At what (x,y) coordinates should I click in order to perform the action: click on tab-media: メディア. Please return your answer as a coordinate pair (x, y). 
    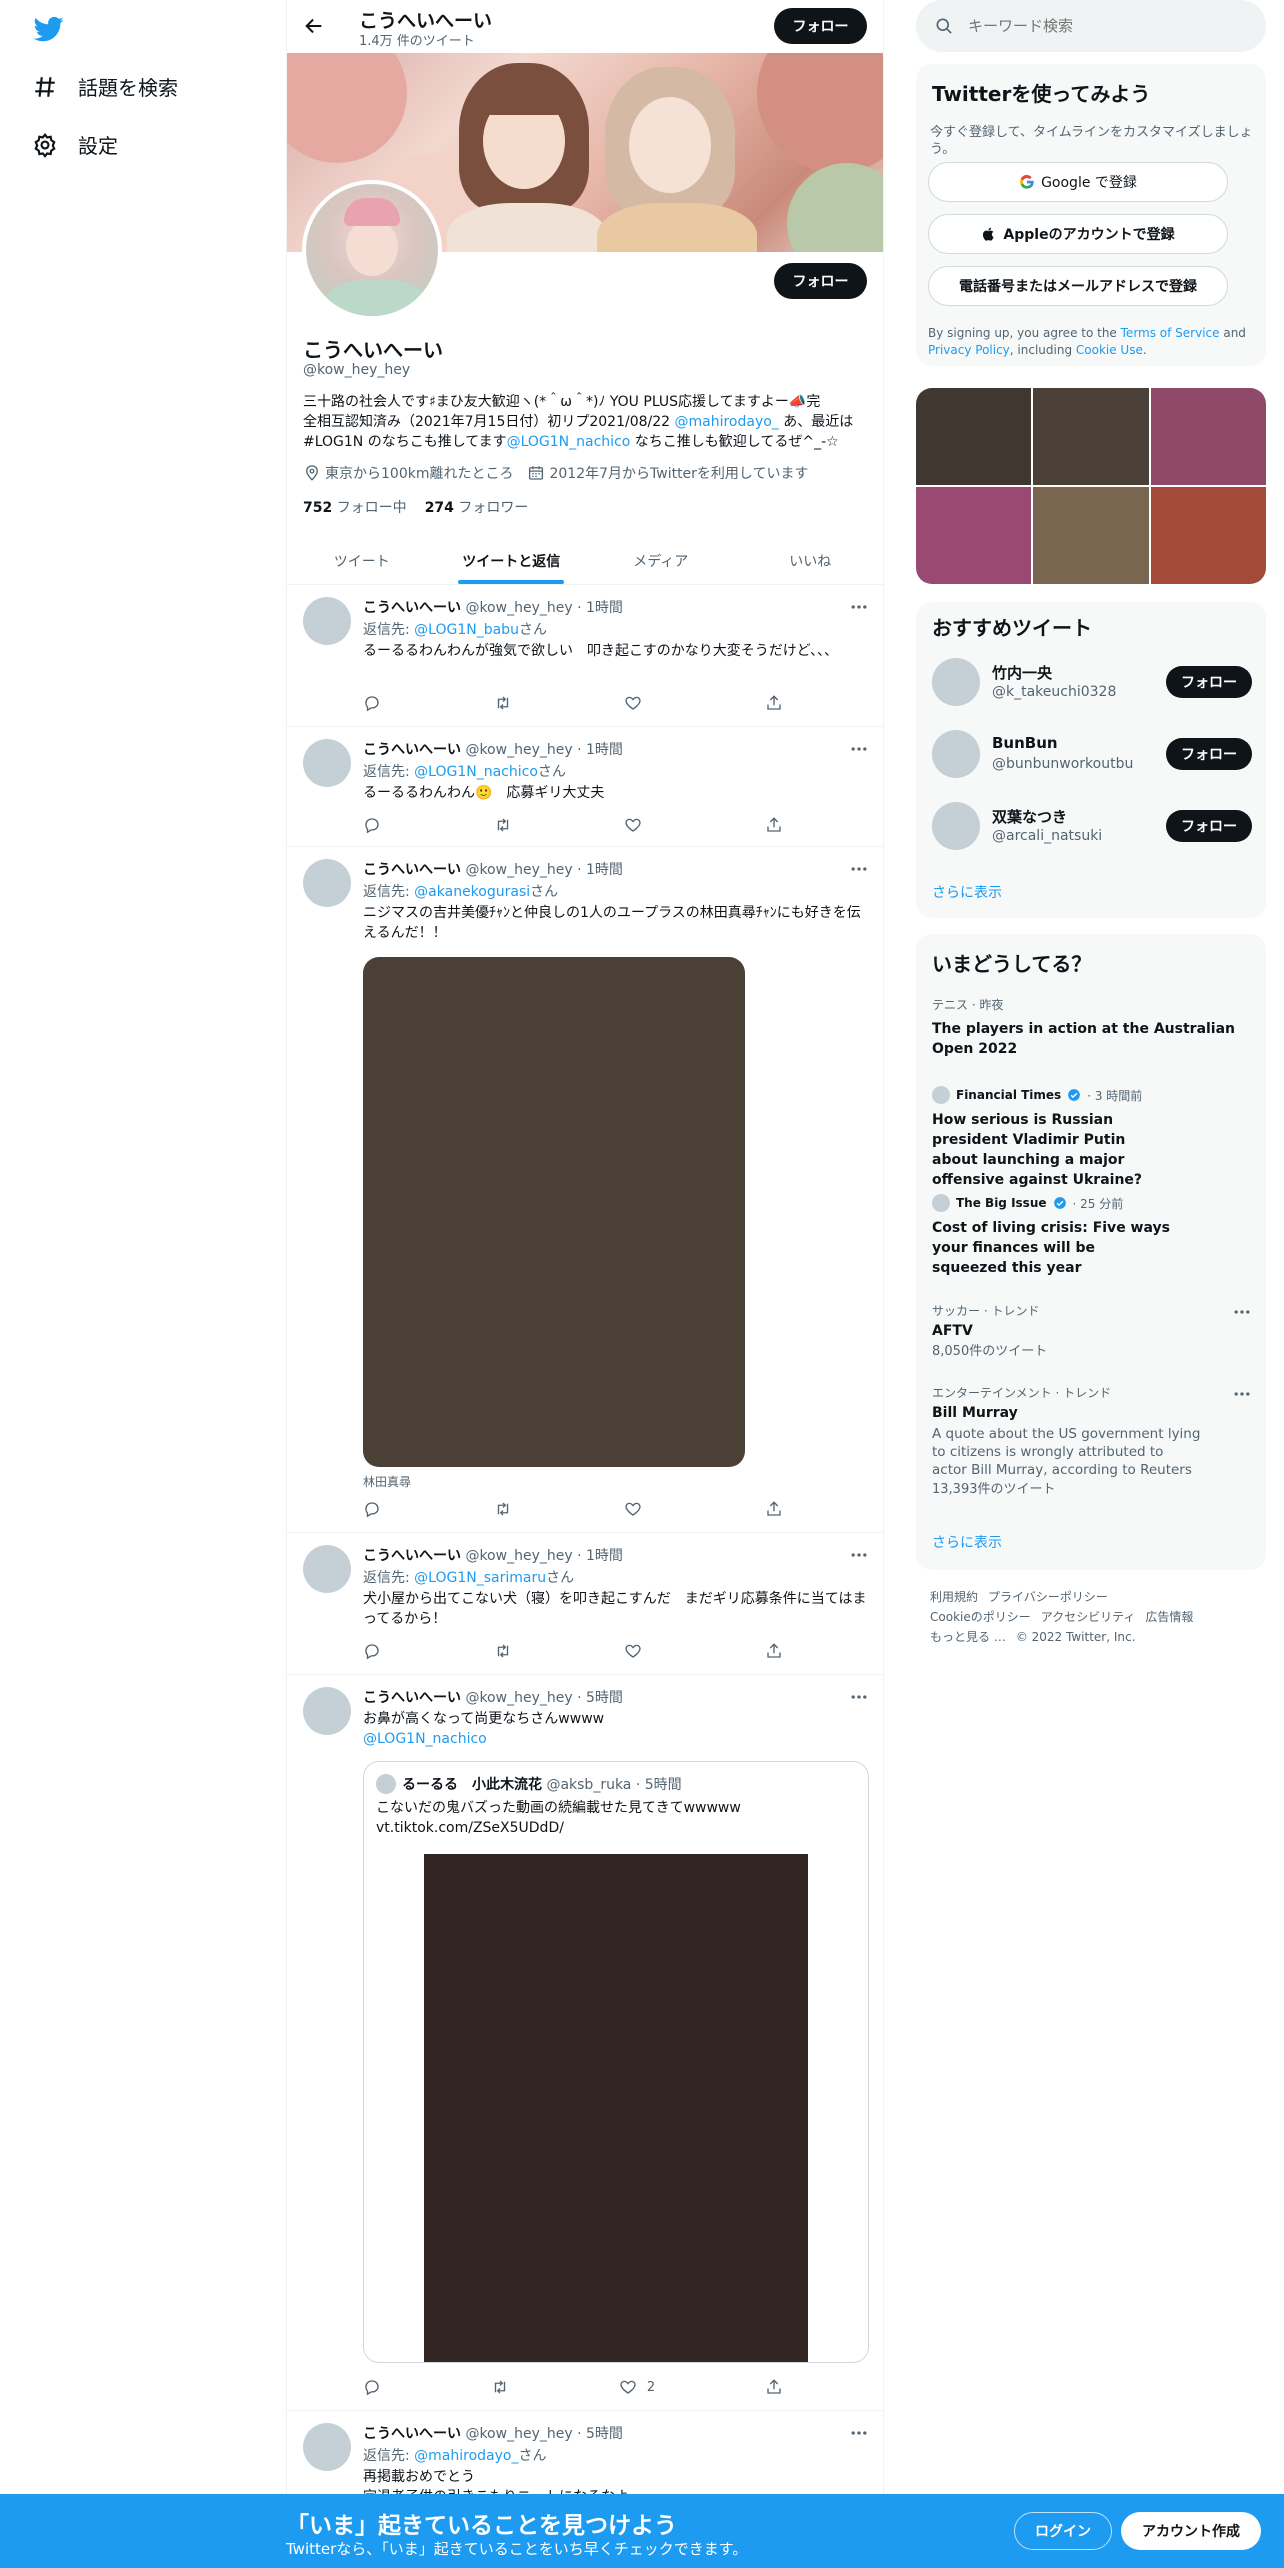
    Looking at the image, I should click on (661, 561).